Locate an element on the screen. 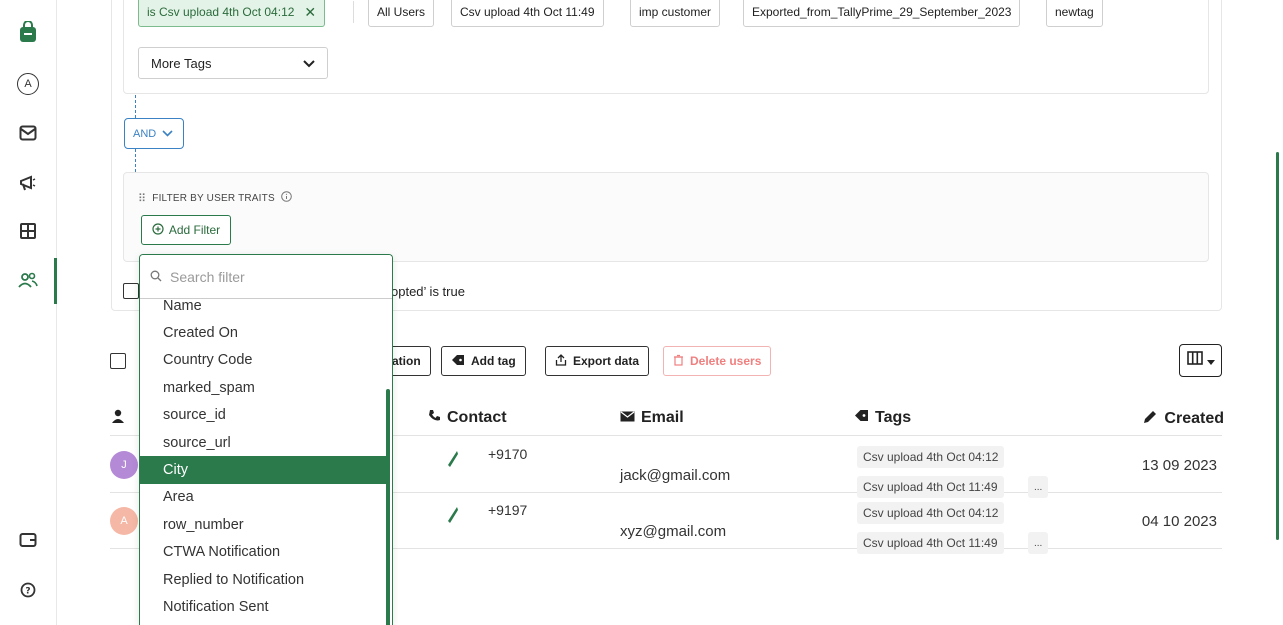 This screenshot has height=625, width=1283. info-icon is located at coordinates (286, 198).